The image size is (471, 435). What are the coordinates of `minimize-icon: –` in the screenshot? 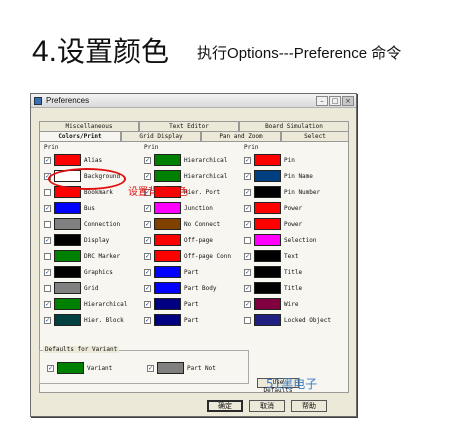 It's located at (322, 100).